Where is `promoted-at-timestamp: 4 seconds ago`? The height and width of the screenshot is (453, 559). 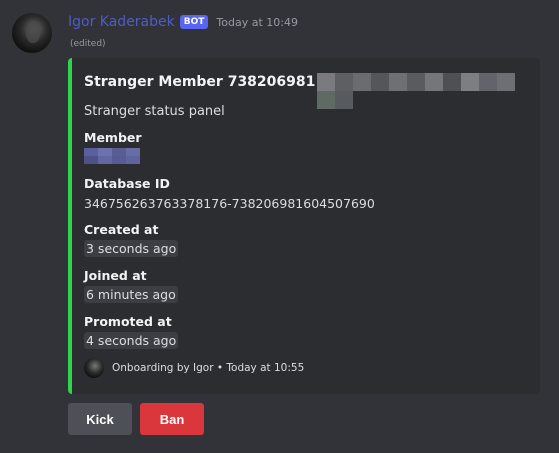
promoted-at-timestamp: 4 seconds ago is located at coordinates (131, 340).